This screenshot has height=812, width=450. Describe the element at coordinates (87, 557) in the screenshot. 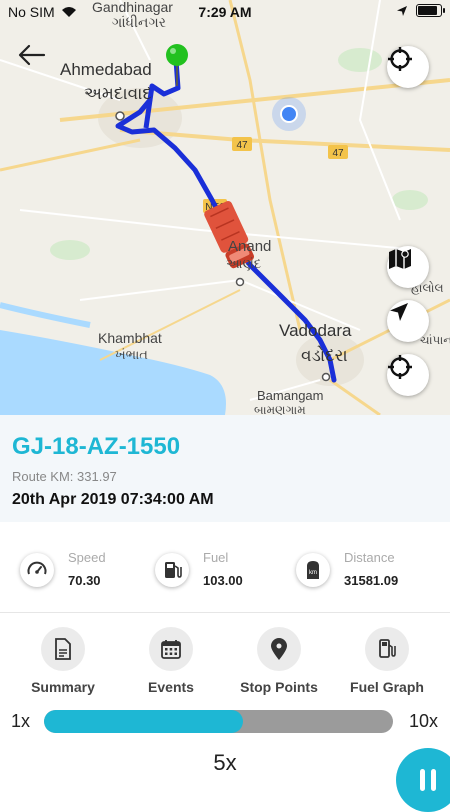

I see `speed-label: Speed` at that location.